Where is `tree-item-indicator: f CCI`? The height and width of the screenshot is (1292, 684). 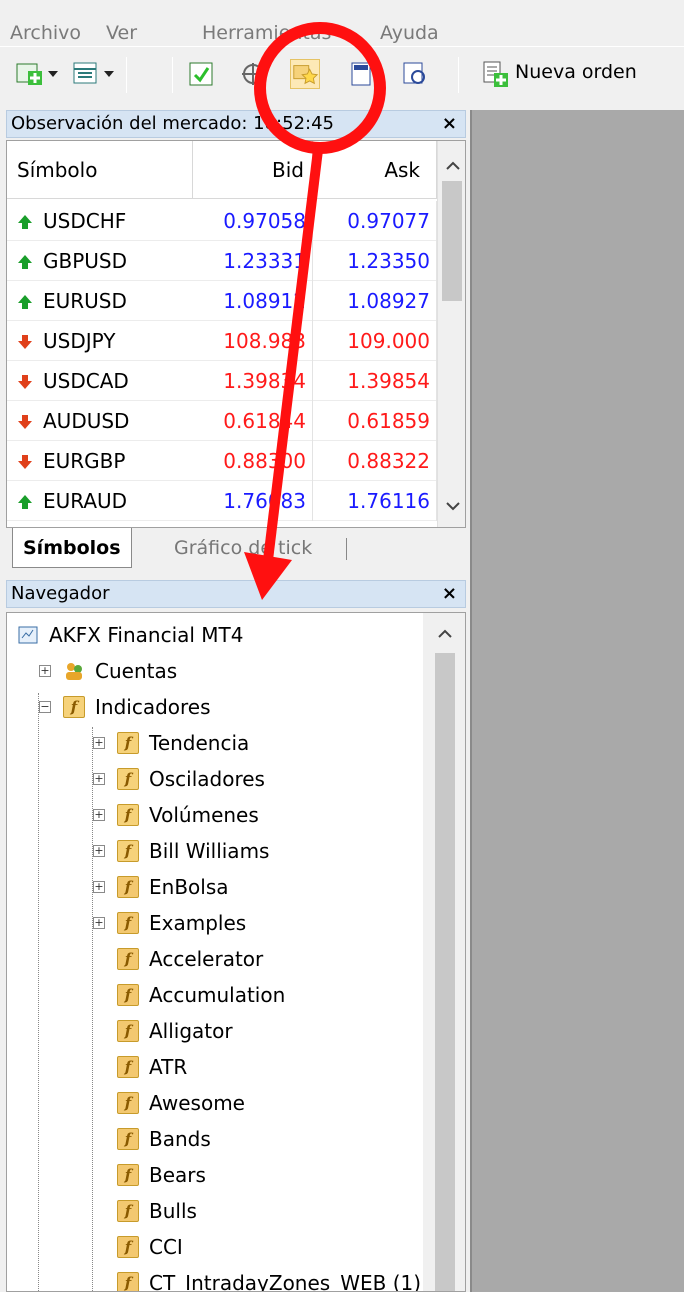 tree-item-indicator: f CCI is located at coordinates (267, 1247).